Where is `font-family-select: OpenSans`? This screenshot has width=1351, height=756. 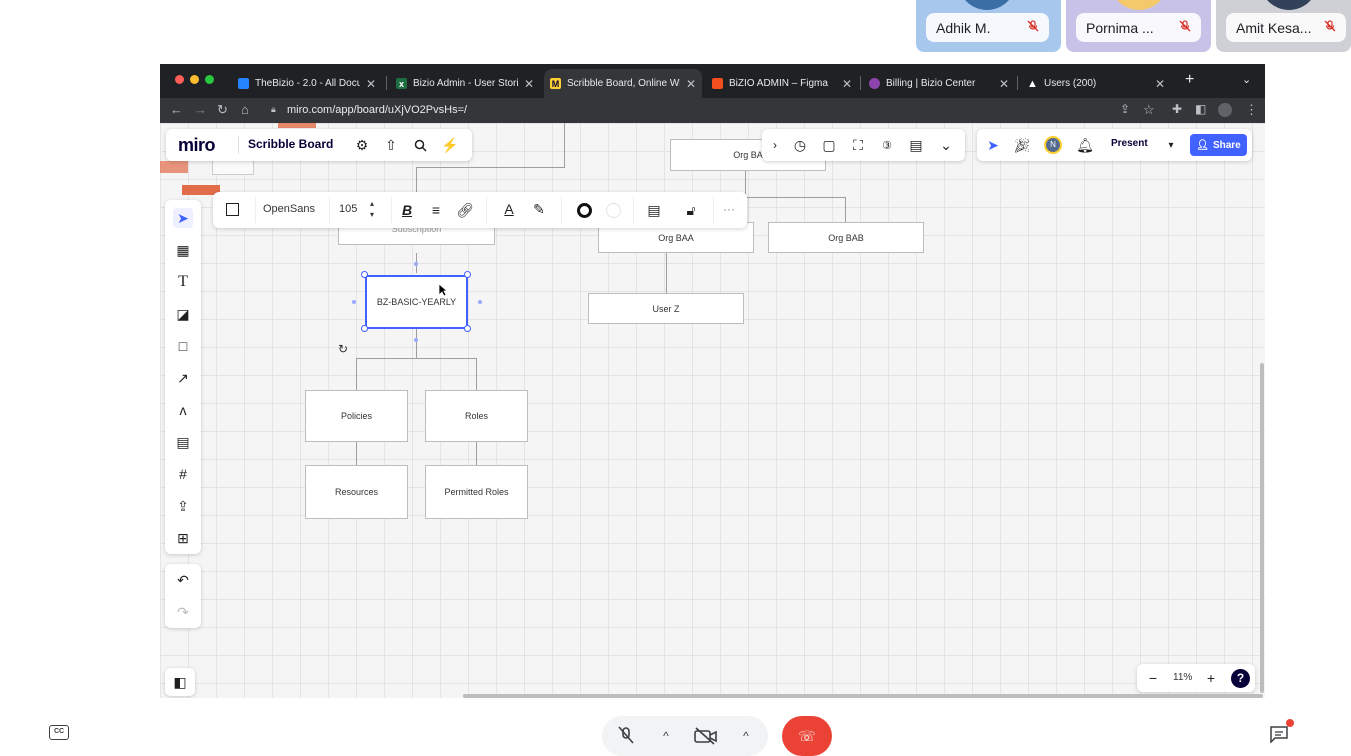
font-family-select: OpenSans is located at coordinates (289, 209).